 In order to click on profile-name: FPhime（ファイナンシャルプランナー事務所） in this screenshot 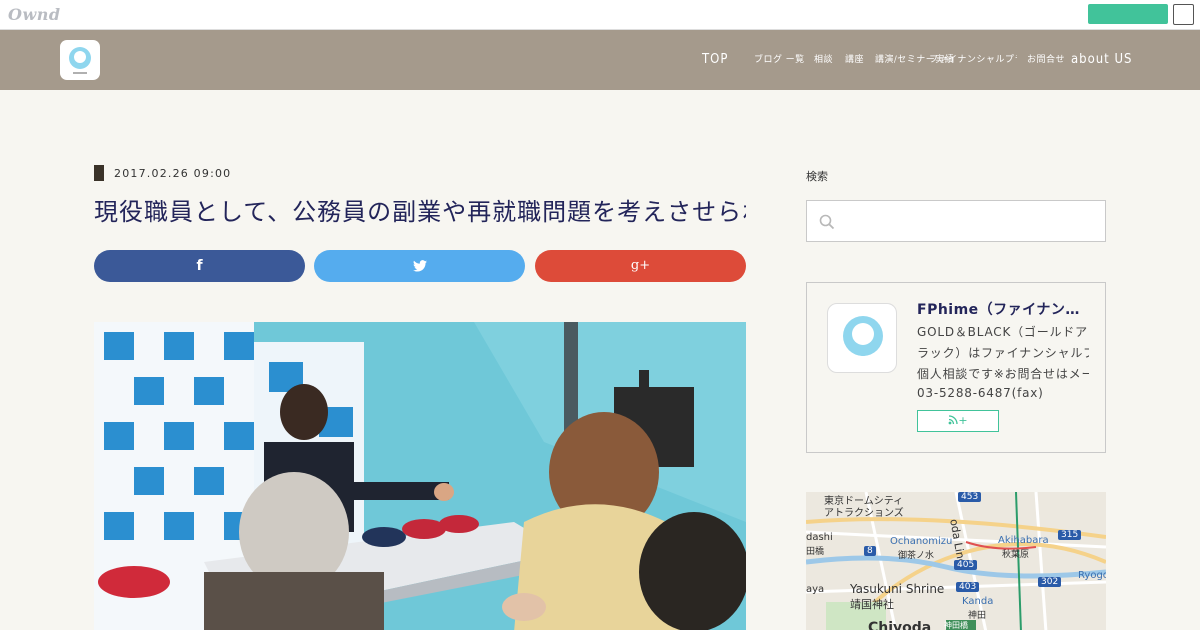, I will do `click(1003, 309)`.